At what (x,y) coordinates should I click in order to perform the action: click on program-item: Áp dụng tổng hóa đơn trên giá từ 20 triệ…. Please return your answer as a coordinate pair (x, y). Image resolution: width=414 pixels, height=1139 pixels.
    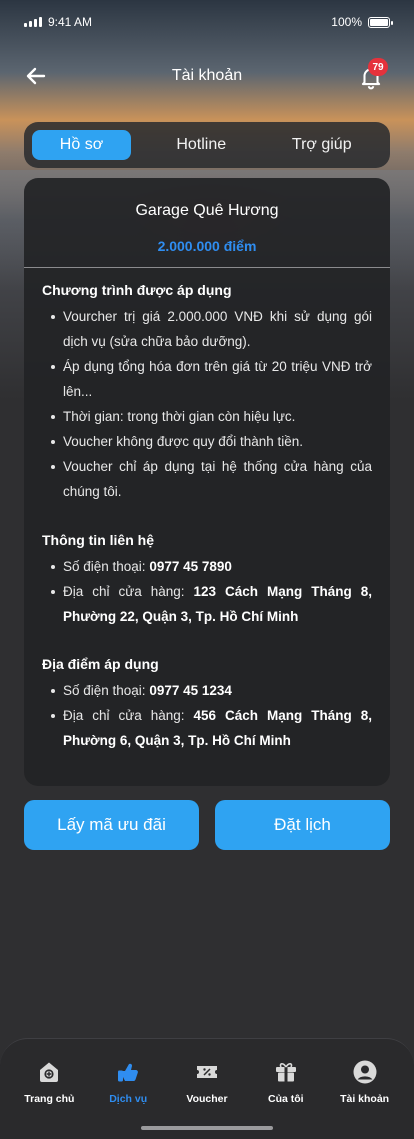
    Looking at the image, I should click on (207, 379).